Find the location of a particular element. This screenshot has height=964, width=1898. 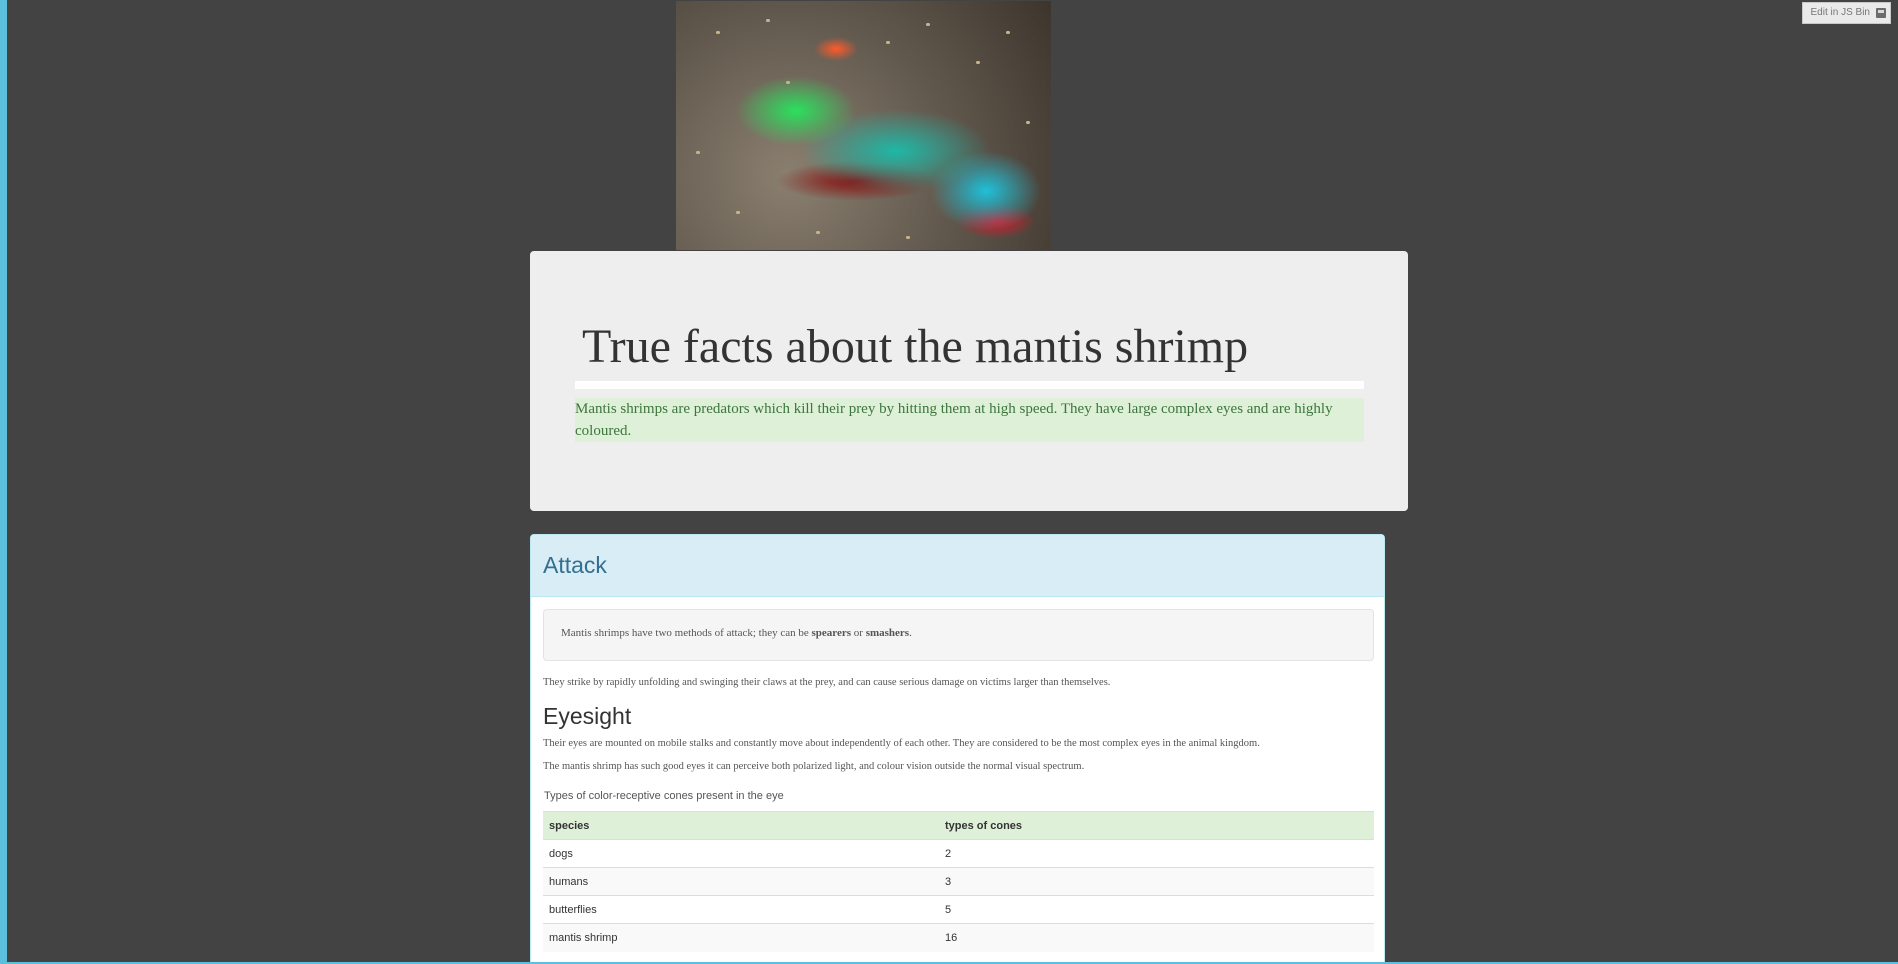

title-divider is located at coordinates (969, 385).